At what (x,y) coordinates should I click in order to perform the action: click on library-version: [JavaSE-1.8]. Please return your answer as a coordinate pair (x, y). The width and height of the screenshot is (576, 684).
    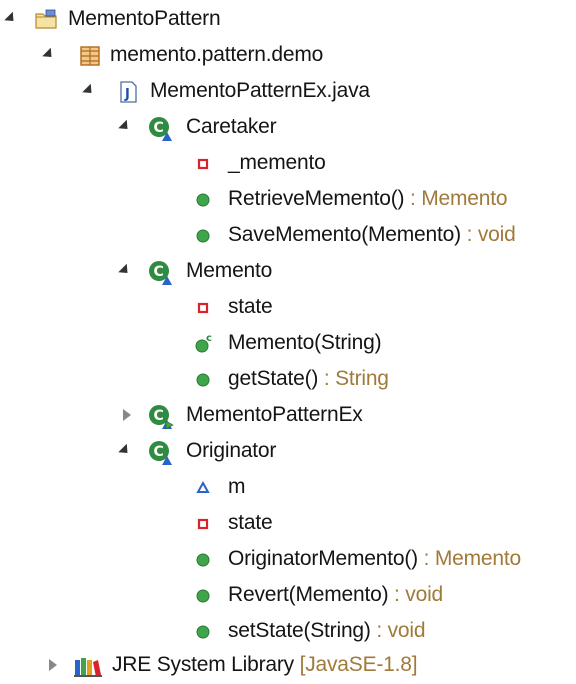
    Looking at the image, I should click on (355, 664).